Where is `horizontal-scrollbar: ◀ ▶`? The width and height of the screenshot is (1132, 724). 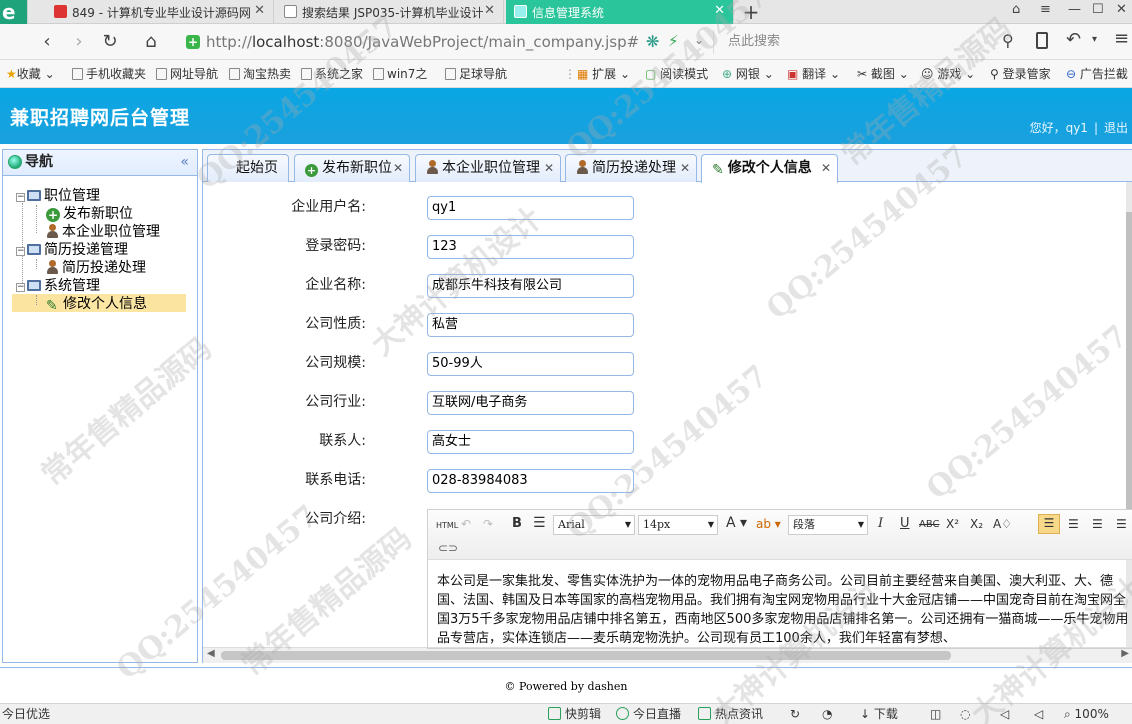 horizontal-scrollbar: ◀ ▶ is located at coordinates (667, 655).